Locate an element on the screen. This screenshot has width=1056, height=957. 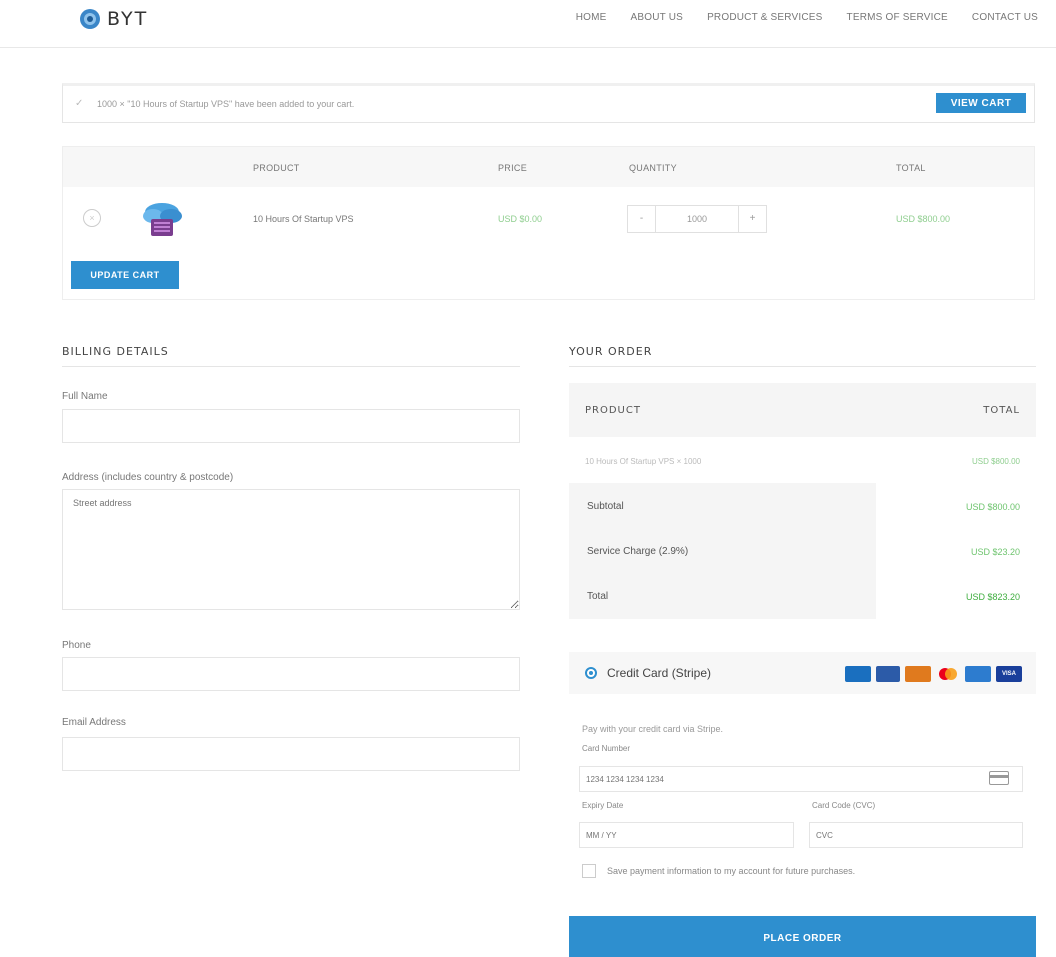
billing-title: BILLING DETAILS is located at coordinates (115, 351).